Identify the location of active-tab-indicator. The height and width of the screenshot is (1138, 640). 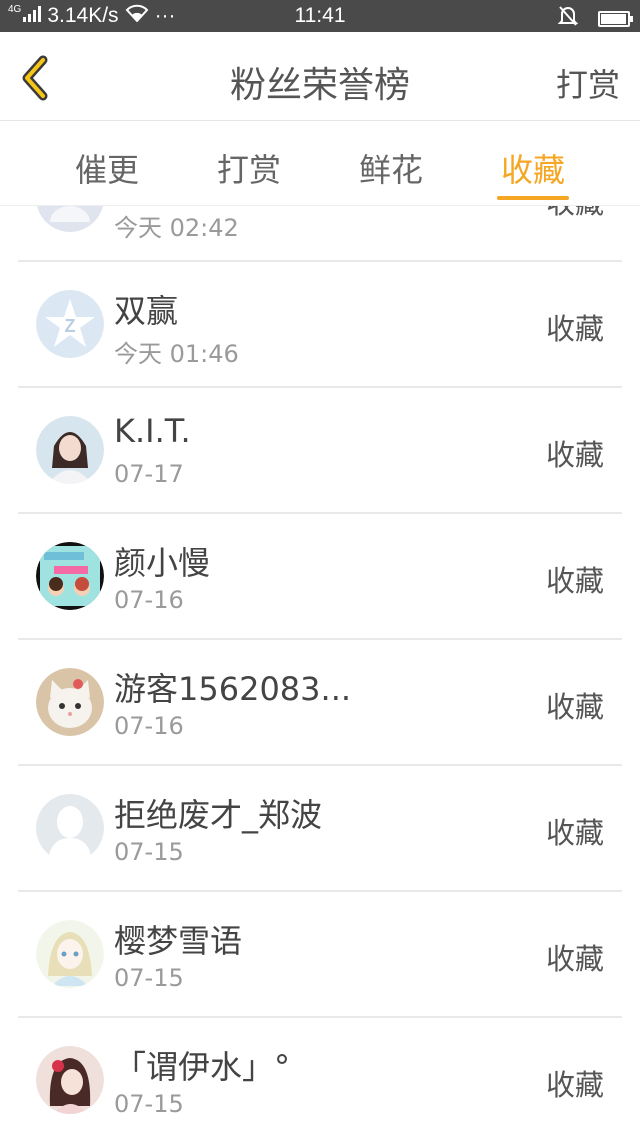
(533, 198).